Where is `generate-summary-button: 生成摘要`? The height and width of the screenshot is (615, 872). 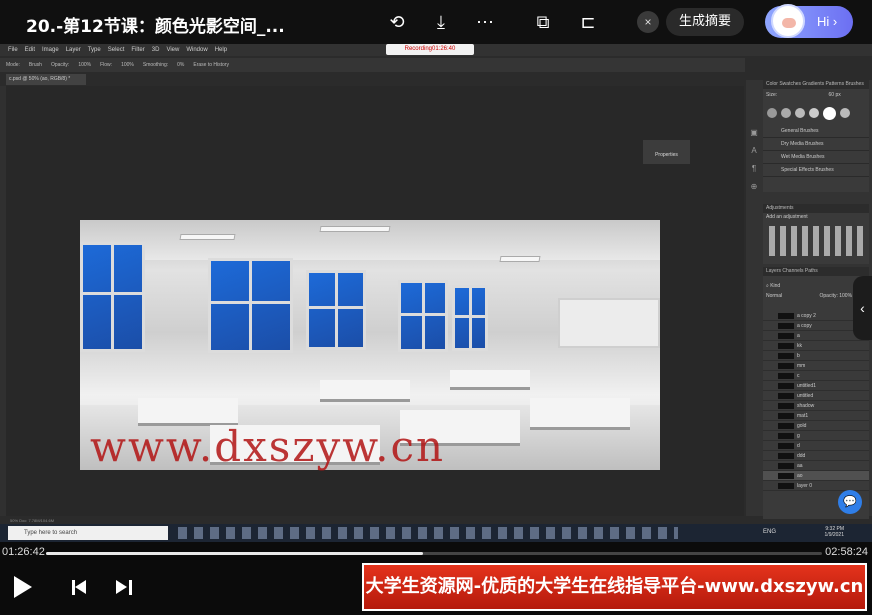
generate-summary-button: 生成摘要 is located at coordinates (705, 22).